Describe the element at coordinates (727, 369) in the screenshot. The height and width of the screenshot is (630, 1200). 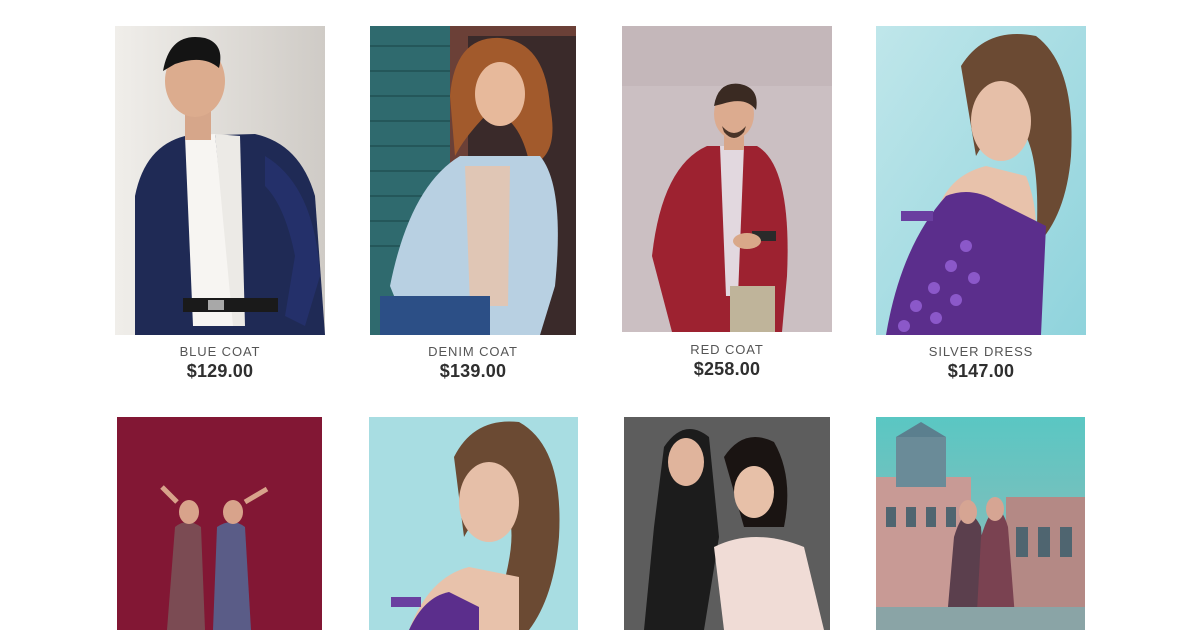
I see `product-price: $258.00` at that location.